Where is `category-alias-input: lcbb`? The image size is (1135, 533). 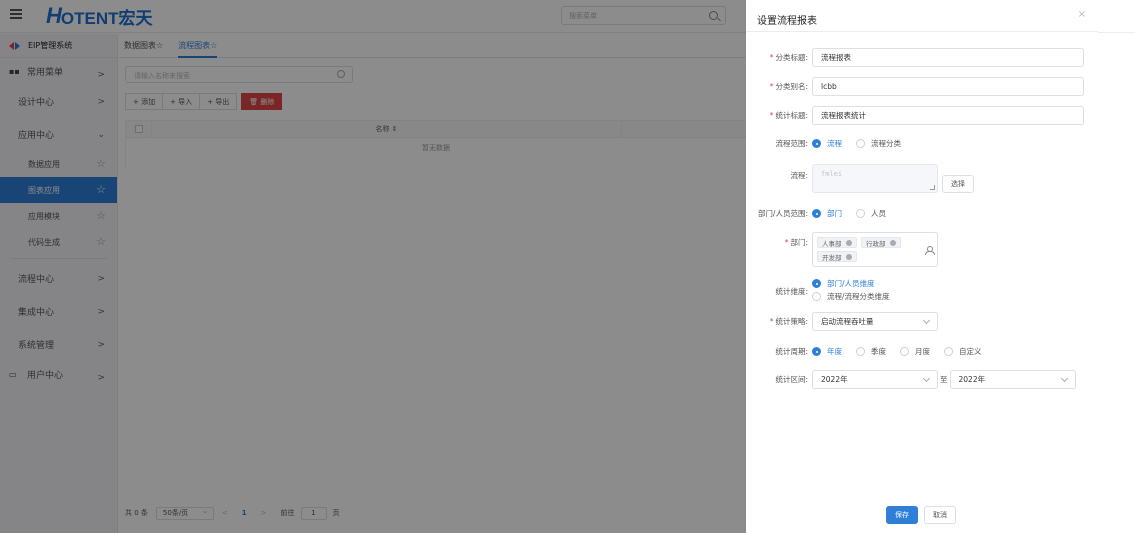 category-alias-input: lcbb is located at coordinates (948, 86).